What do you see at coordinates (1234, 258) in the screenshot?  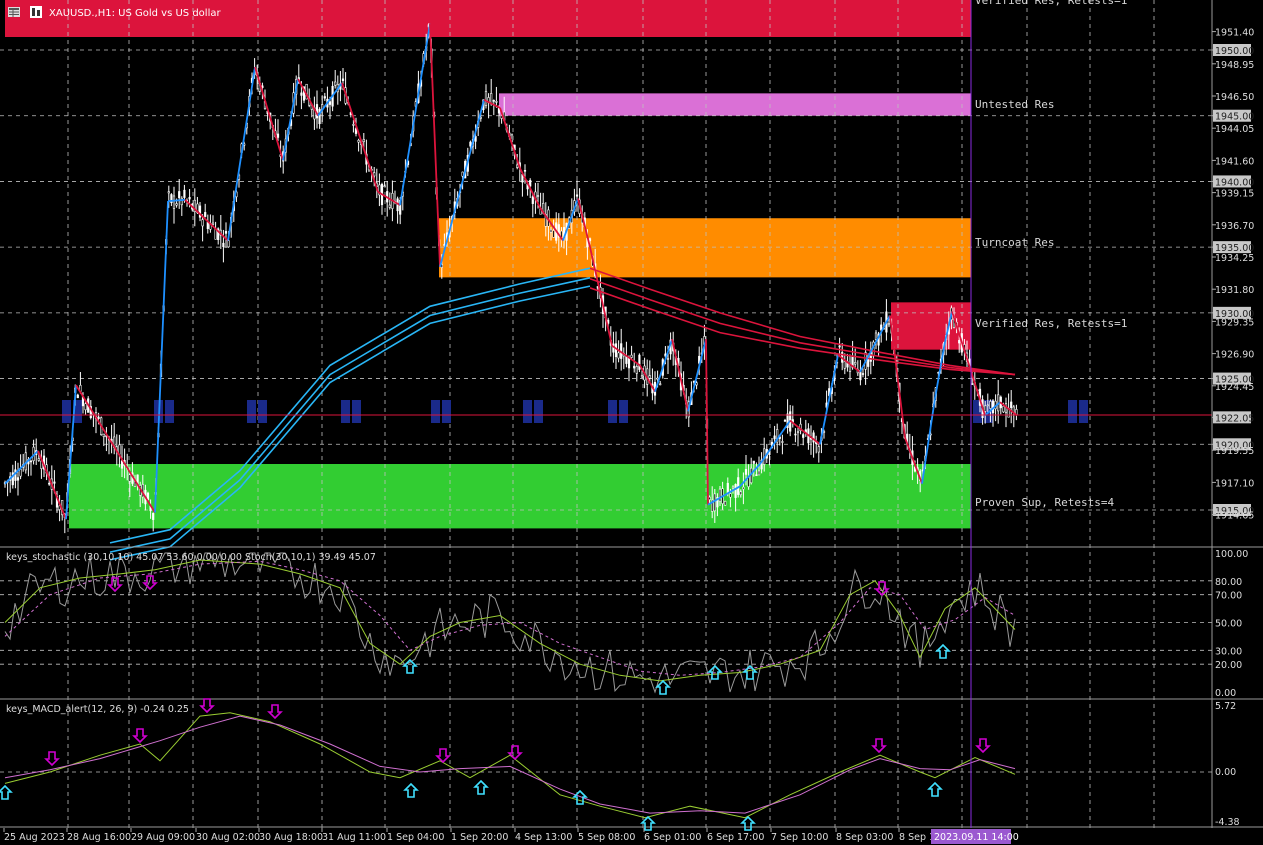 I see `price-label: 1934.25` at bounding box center [1234, 258].